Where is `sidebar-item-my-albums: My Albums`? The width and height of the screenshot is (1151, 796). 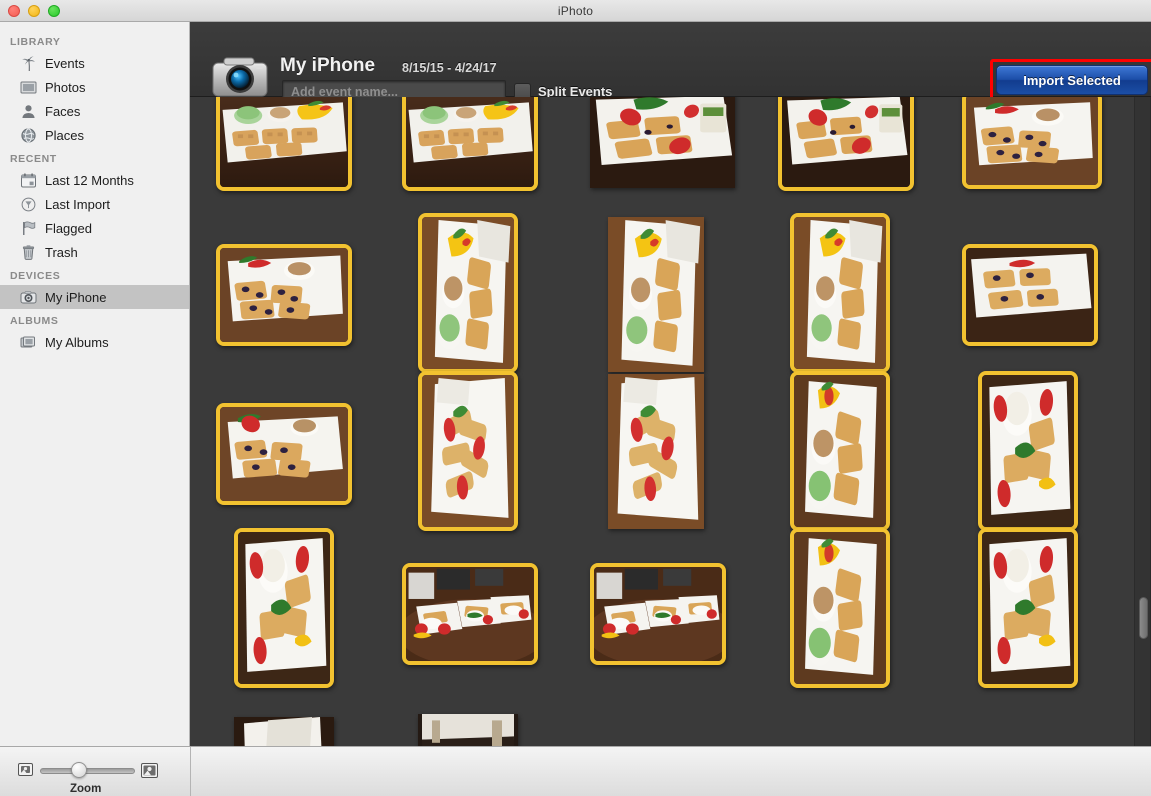 sidebar-item-my-albums: My Albums is located at coordinates (94, 342).